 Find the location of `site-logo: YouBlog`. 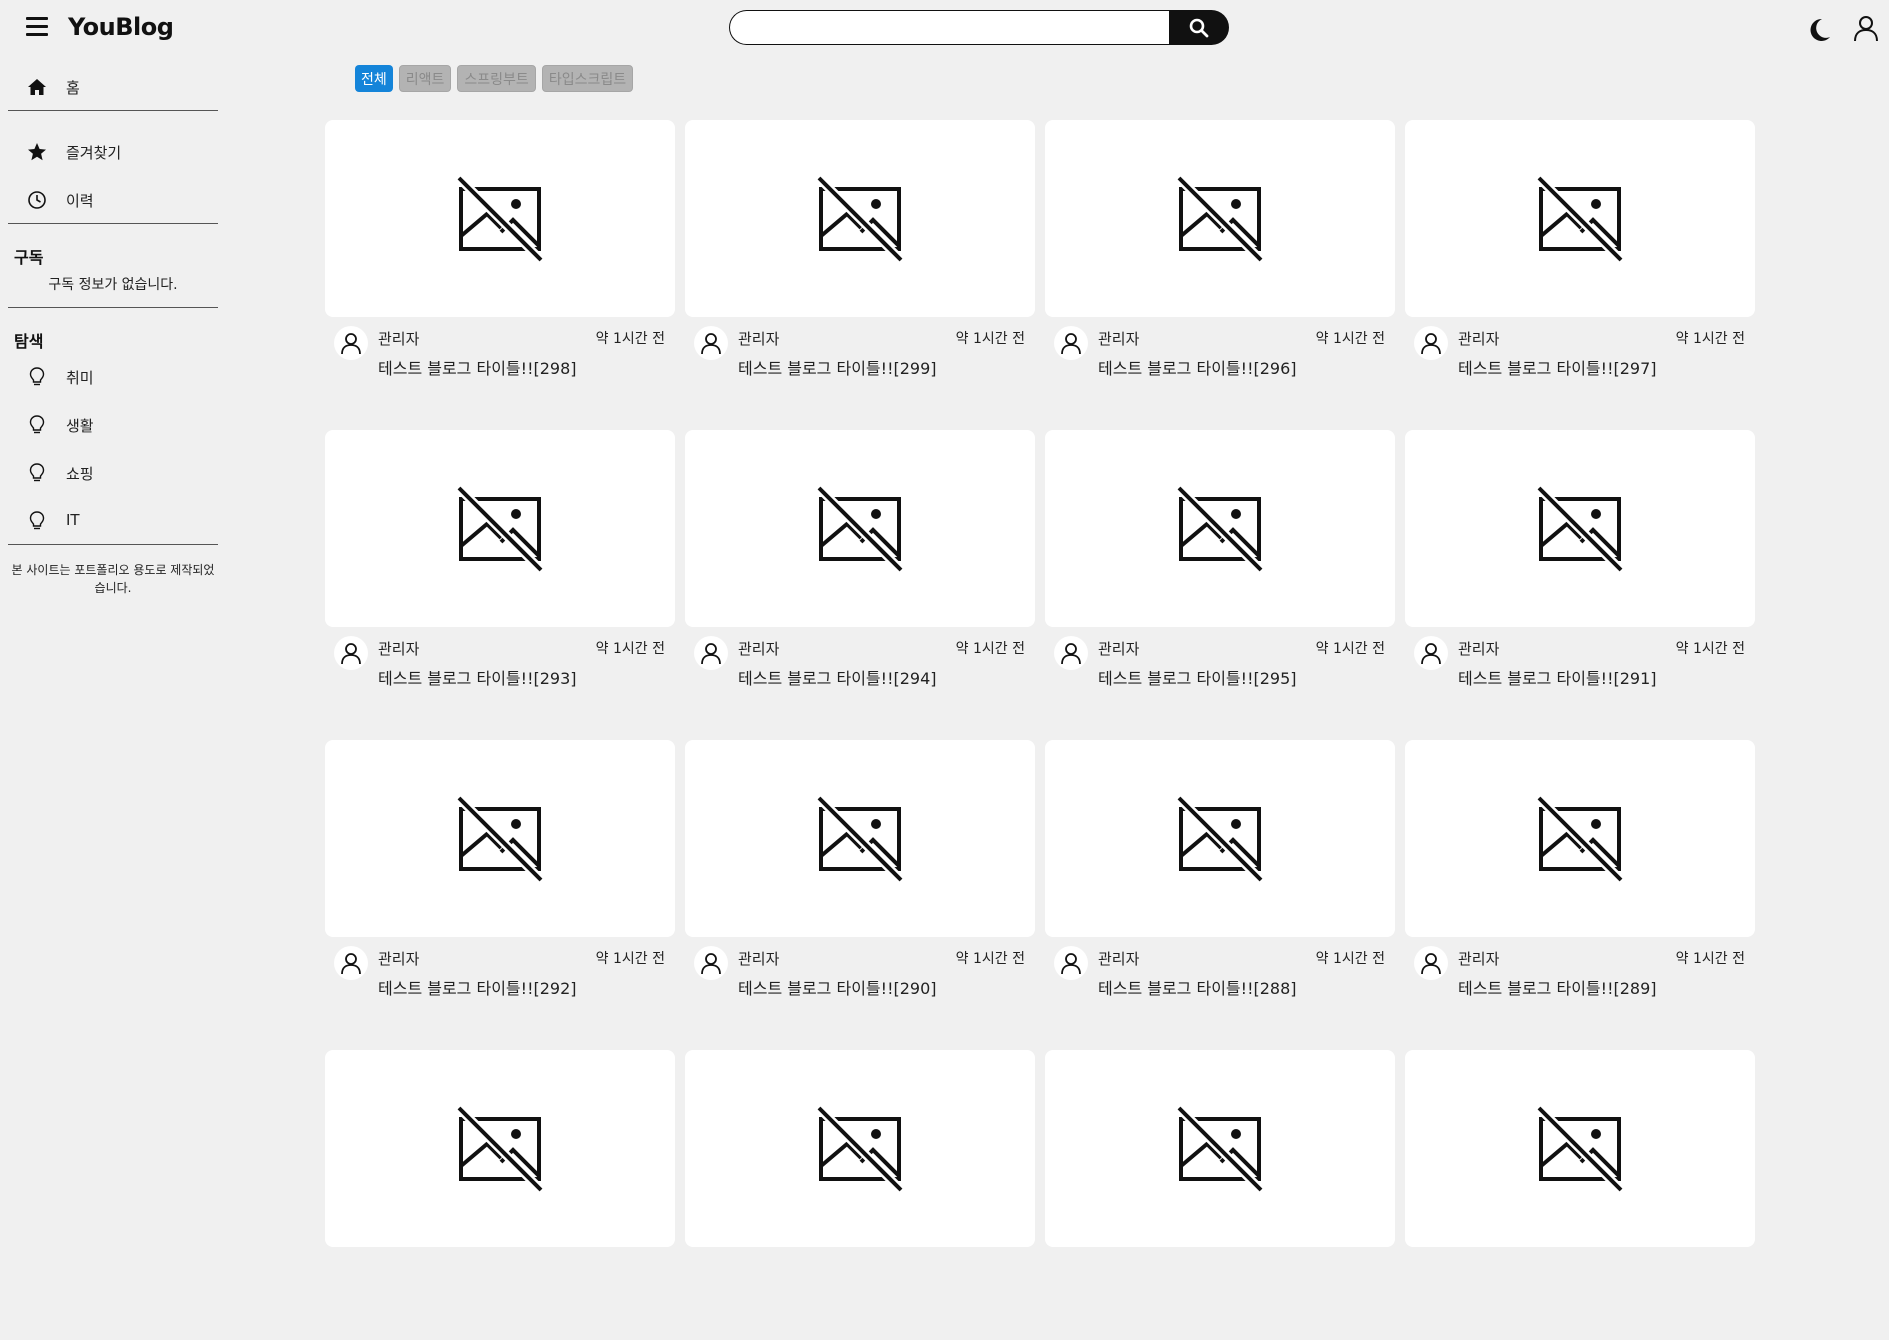

site-logo: YouBlog is located at coordinates (121, 27).